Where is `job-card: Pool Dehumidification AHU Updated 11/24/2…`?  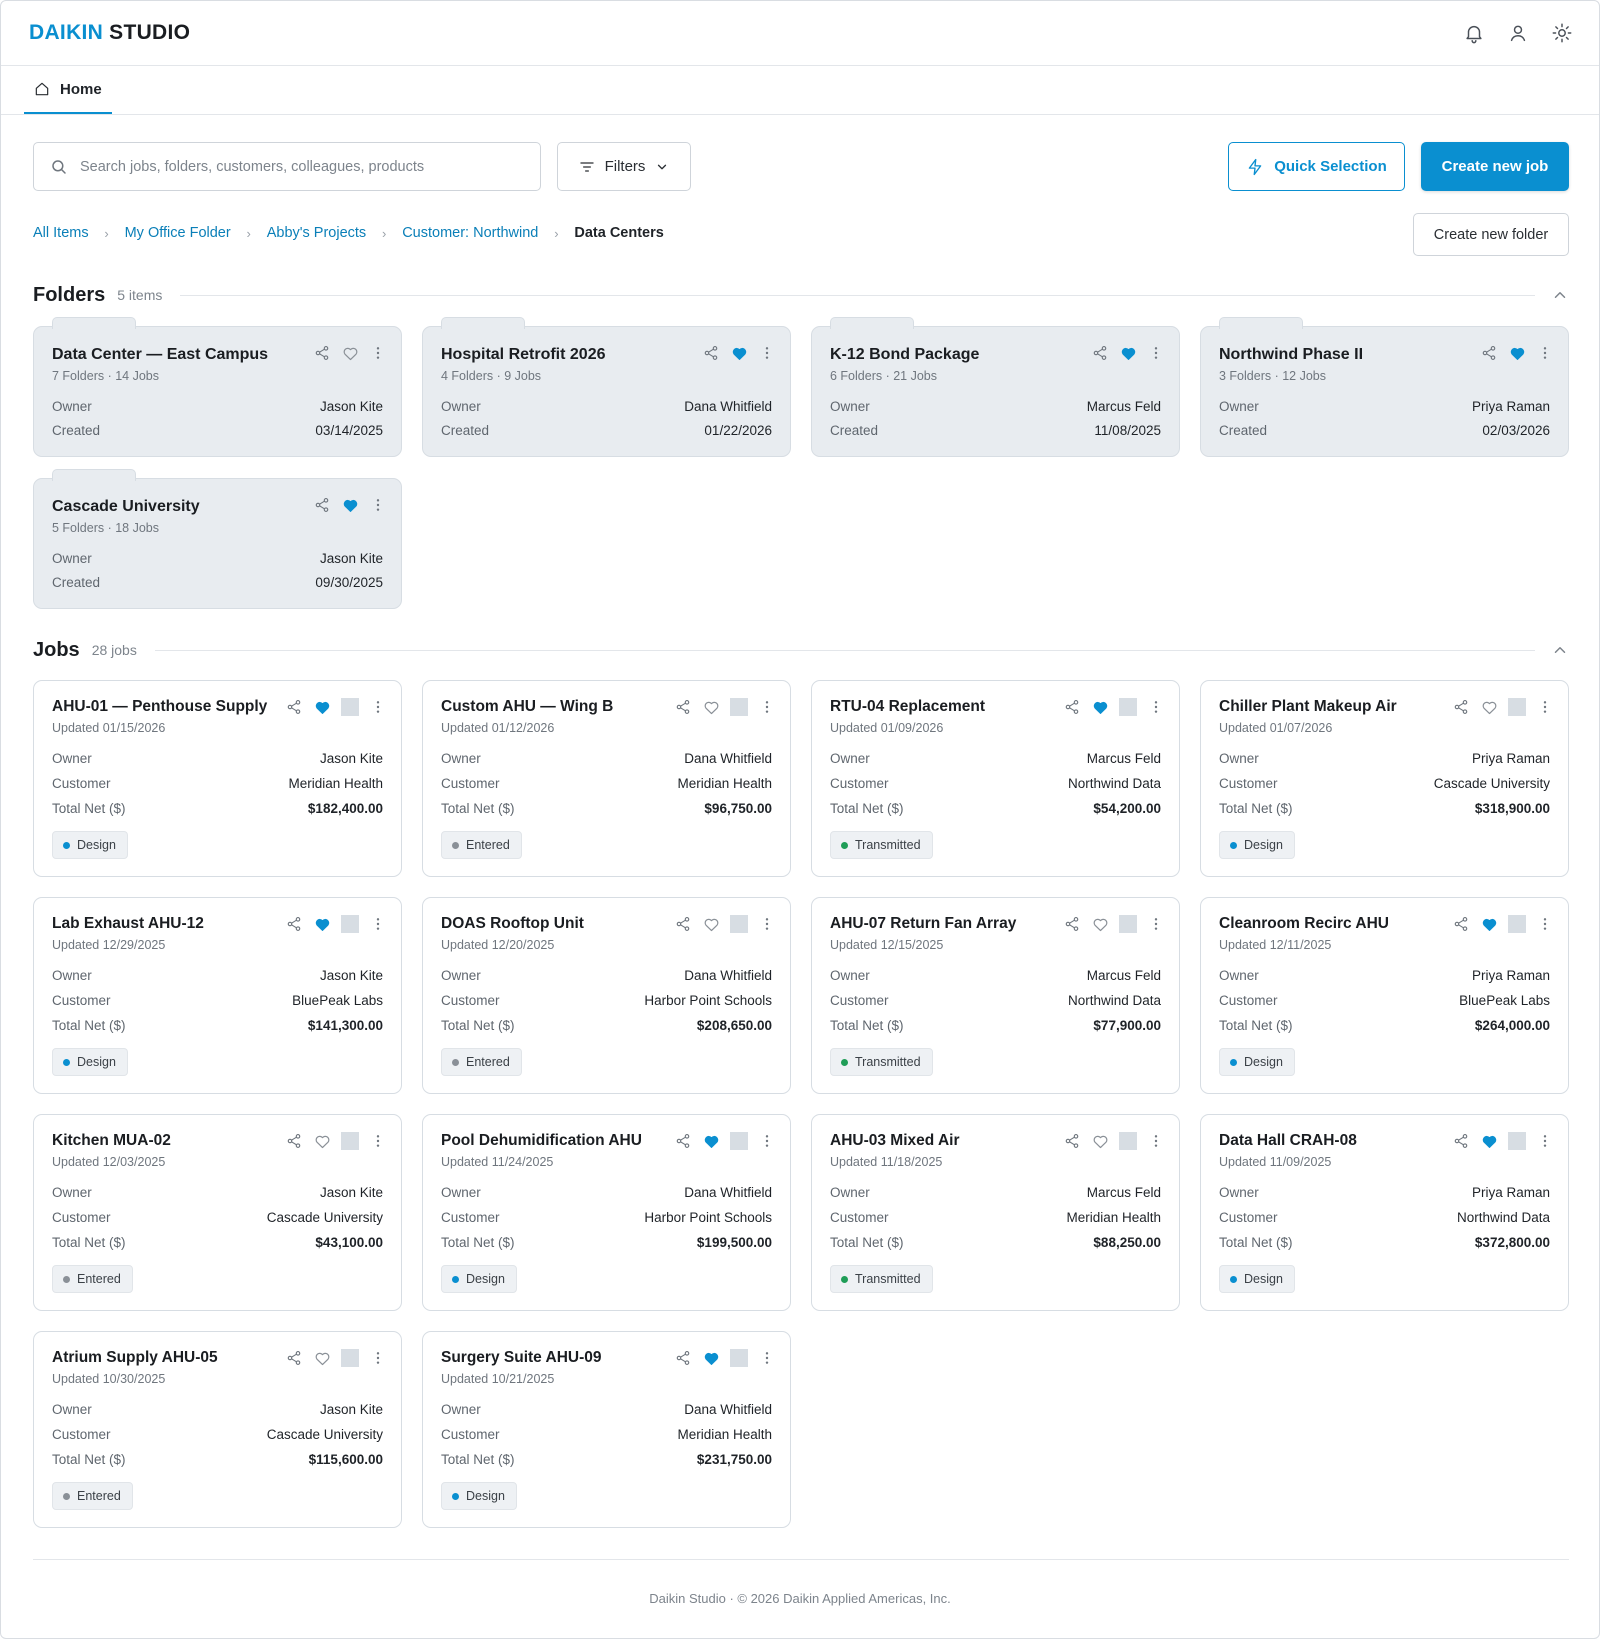 job-card: Pool Dehumidification AHU Updated 11/24/2… is located at coordinates (606, 1212).